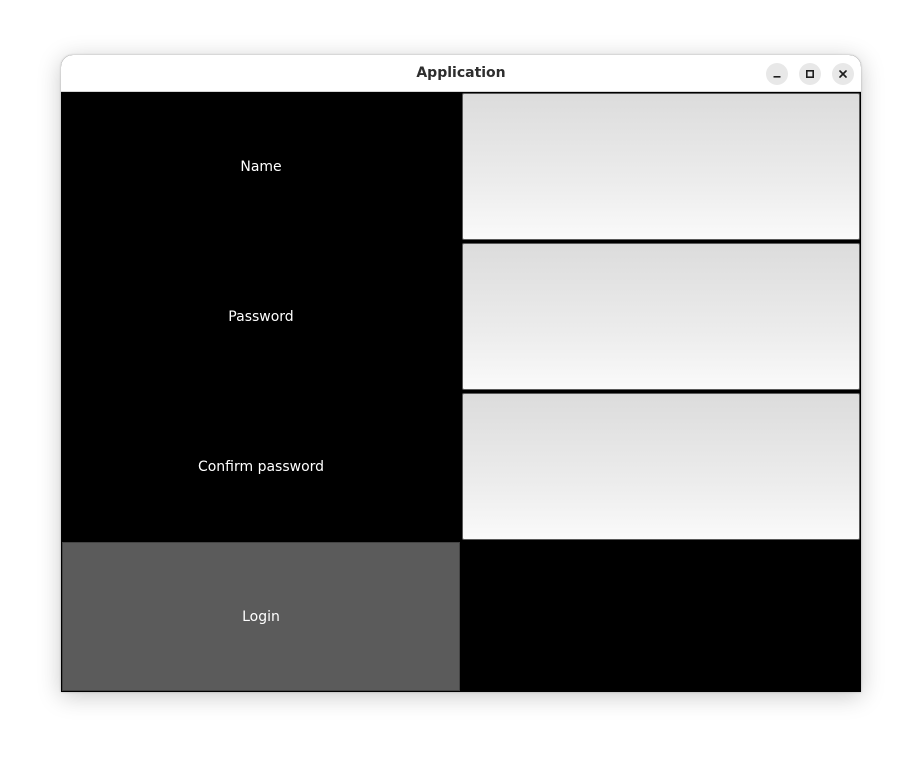  What do you see at coordinates (661, 466) in the screenshot?
I see `confirm-password-input` at bounding box center [661, 466].